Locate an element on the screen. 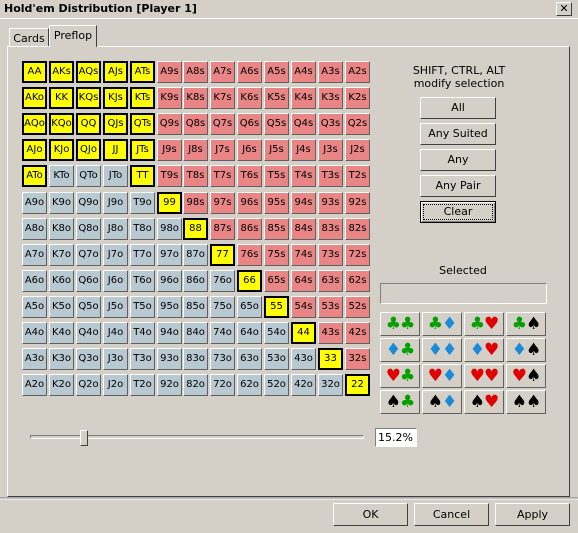 The image size is (578, 533). suit-combo-button: ♥♠ is located at coordinates (526, 376).